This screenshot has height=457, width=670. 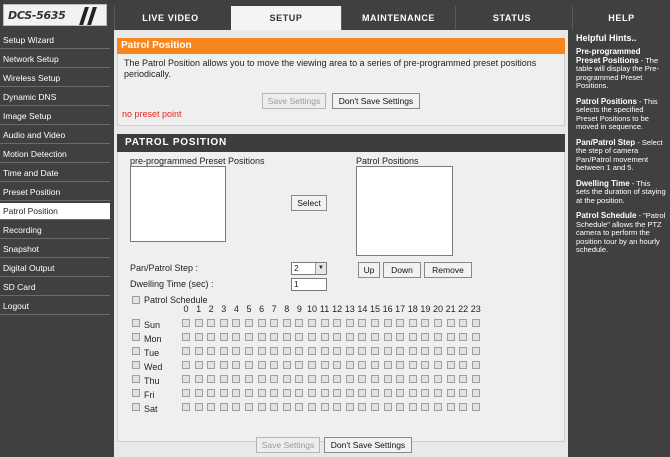 What do you see at coordinates (369, 270) in the screenshot?
I see `up-button: Up` at bounding box center [369, 270].